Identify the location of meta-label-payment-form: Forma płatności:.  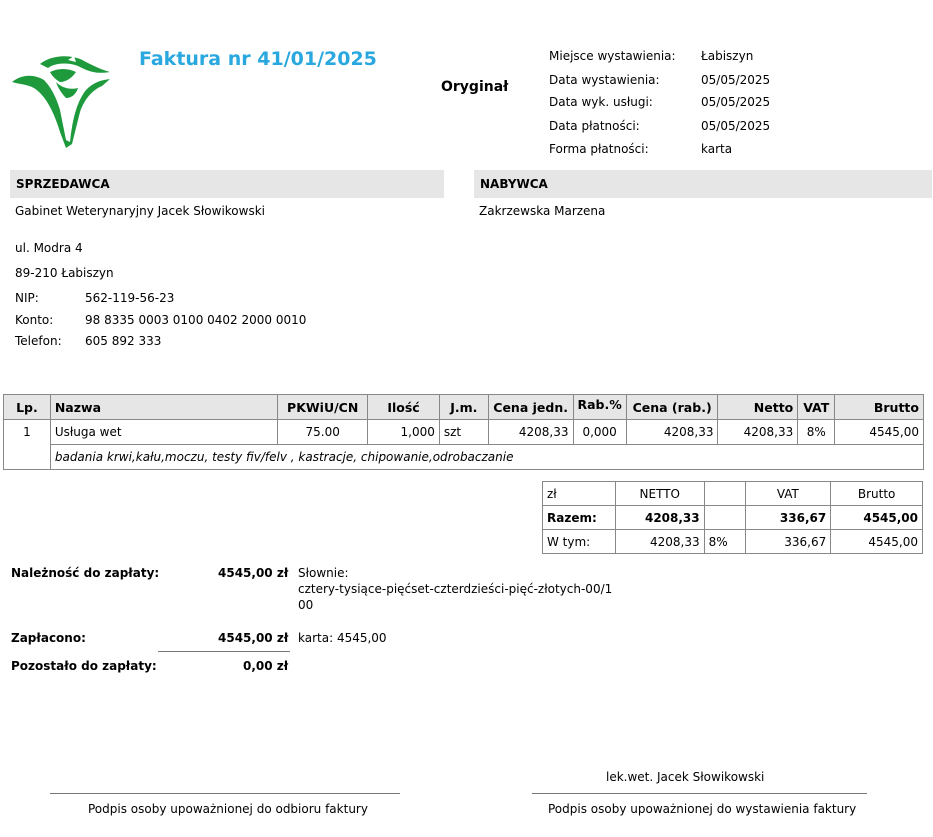
(599, 149).